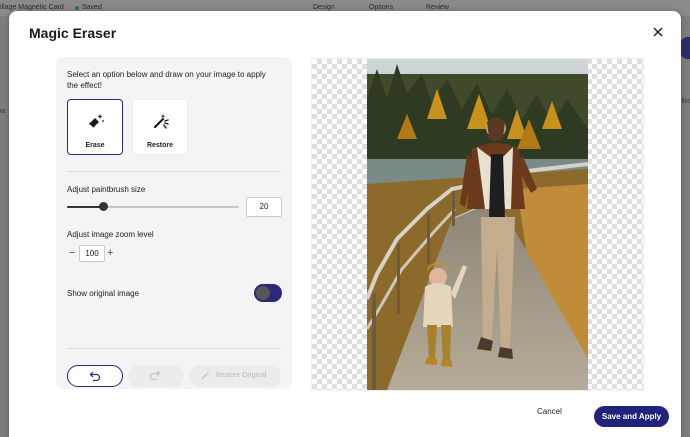 This screenshot has width=690, height=437. I want to click on dialog-title: Magic Eraser, so click(73, 33).